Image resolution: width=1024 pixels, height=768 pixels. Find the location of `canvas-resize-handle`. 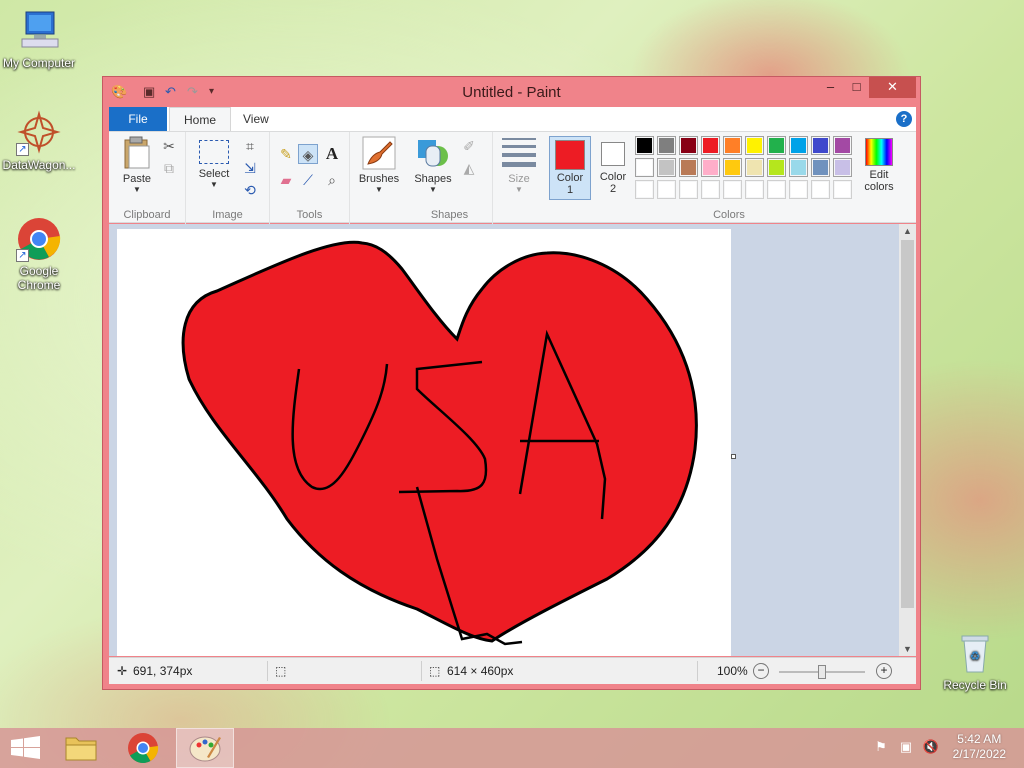

canvas-resize-handle is located at coordinates (733, 456).